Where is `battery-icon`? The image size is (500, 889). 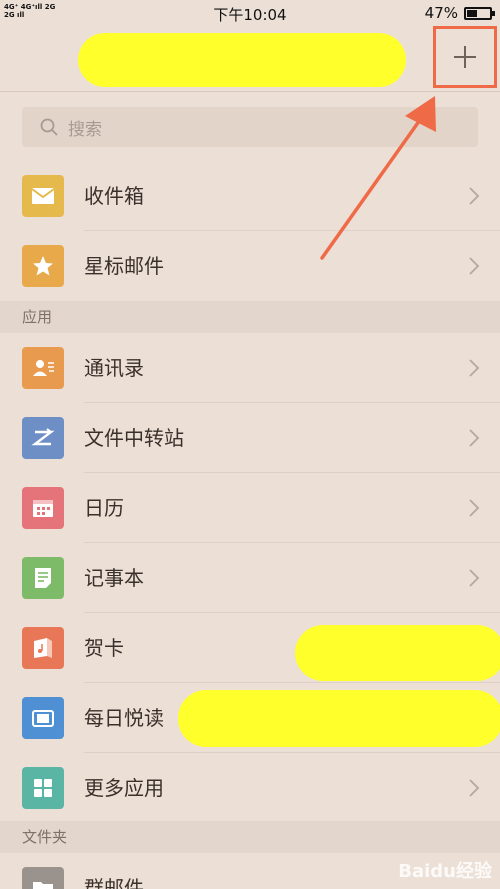
battery-icon is located at coordinates (479, 13).